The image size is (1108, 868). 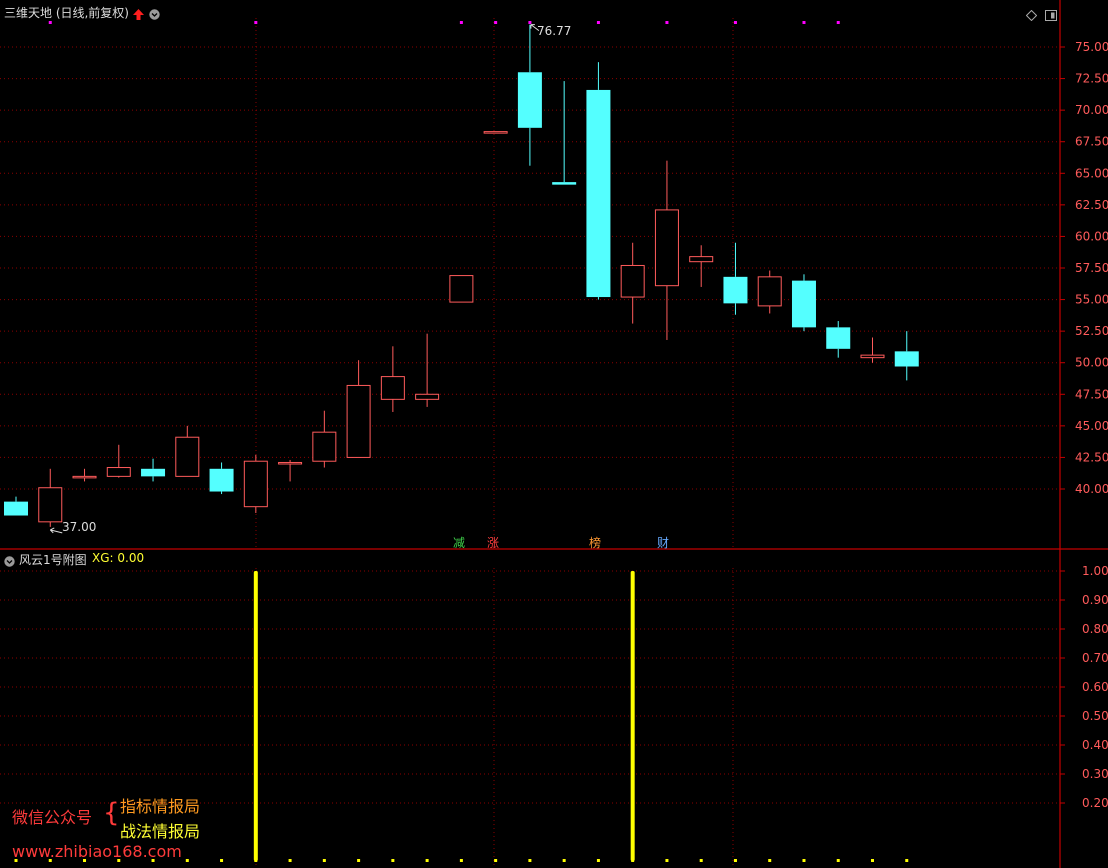 What do you see at coordinates (1095, 571) in the screenshot?
I see `y-tick-label: 1.00` at bounding box center [1095, 571].